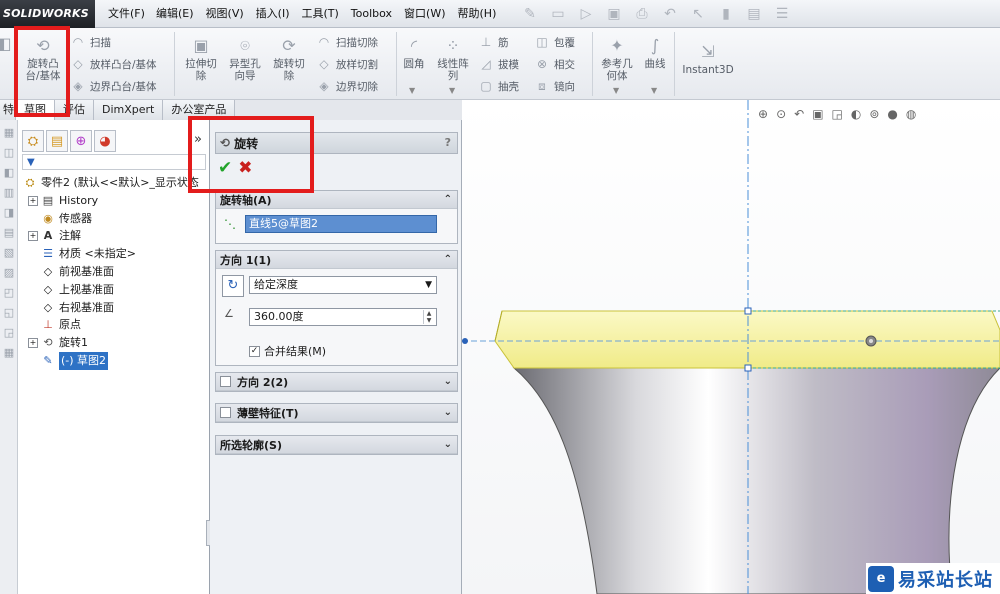 This screenshot has height=594, width=1000. I want to click on tree-item-sketch2: ✎ (-) 草图2, so click(116, 360).